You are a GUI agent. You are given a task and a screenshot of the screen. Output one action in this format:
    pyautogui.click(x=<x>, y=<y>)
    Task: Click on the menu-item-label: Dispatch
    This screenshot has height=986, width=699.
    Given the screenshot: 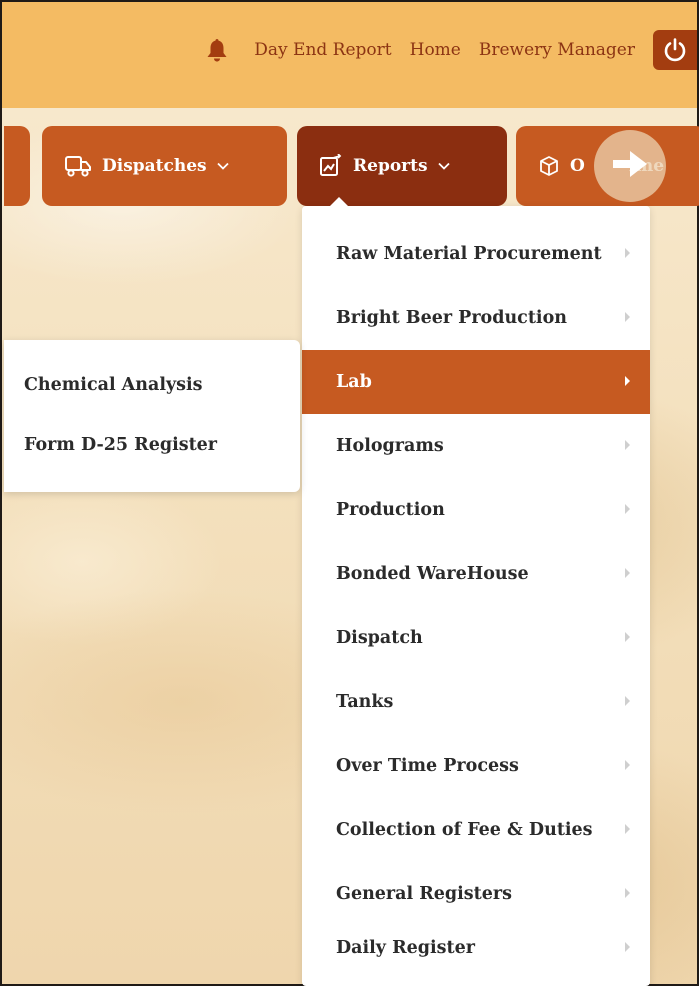 What is the action you would take?
    pyautogui.click(x=379, y=638)
    